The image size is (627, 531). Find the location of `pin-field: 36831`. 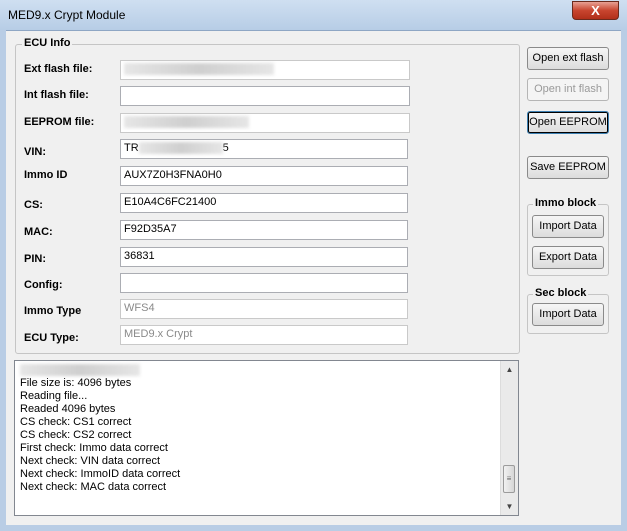

pin-field: 36831 is located at coordinates (264, 257).